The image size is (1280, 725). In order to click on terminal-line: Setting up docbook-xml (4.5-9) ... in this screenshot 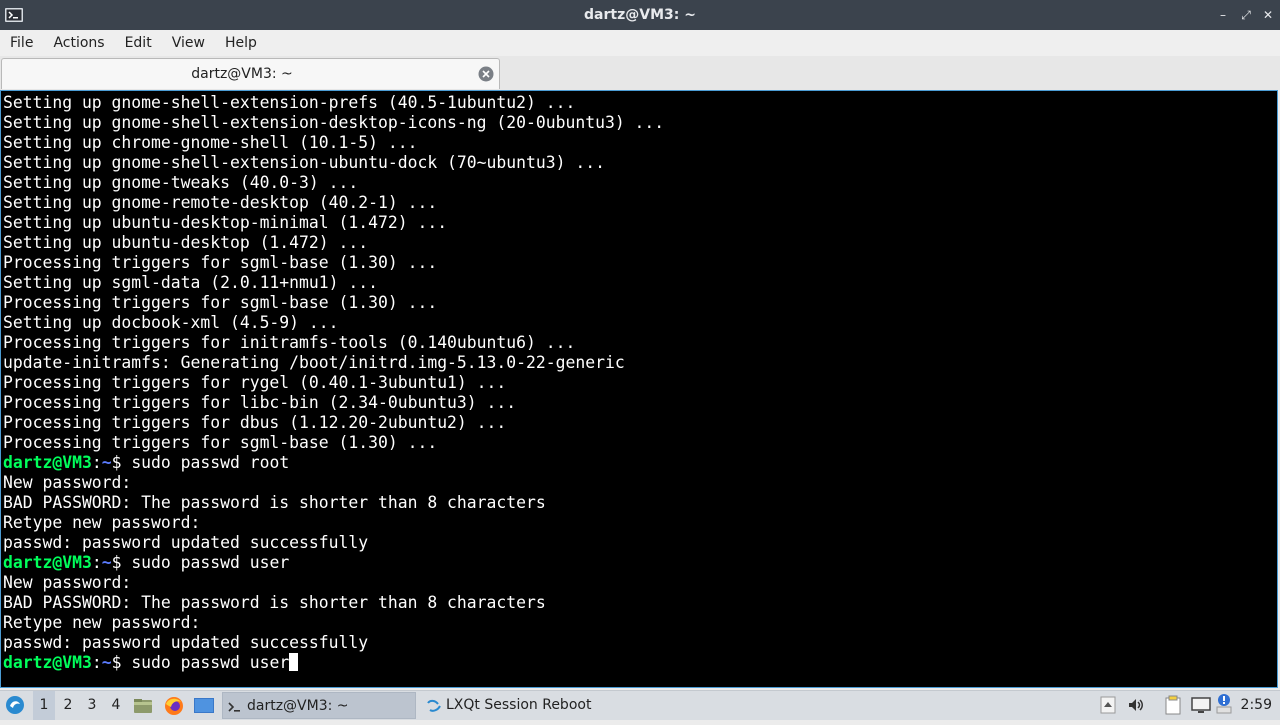, I will do `click(633, 323)`.